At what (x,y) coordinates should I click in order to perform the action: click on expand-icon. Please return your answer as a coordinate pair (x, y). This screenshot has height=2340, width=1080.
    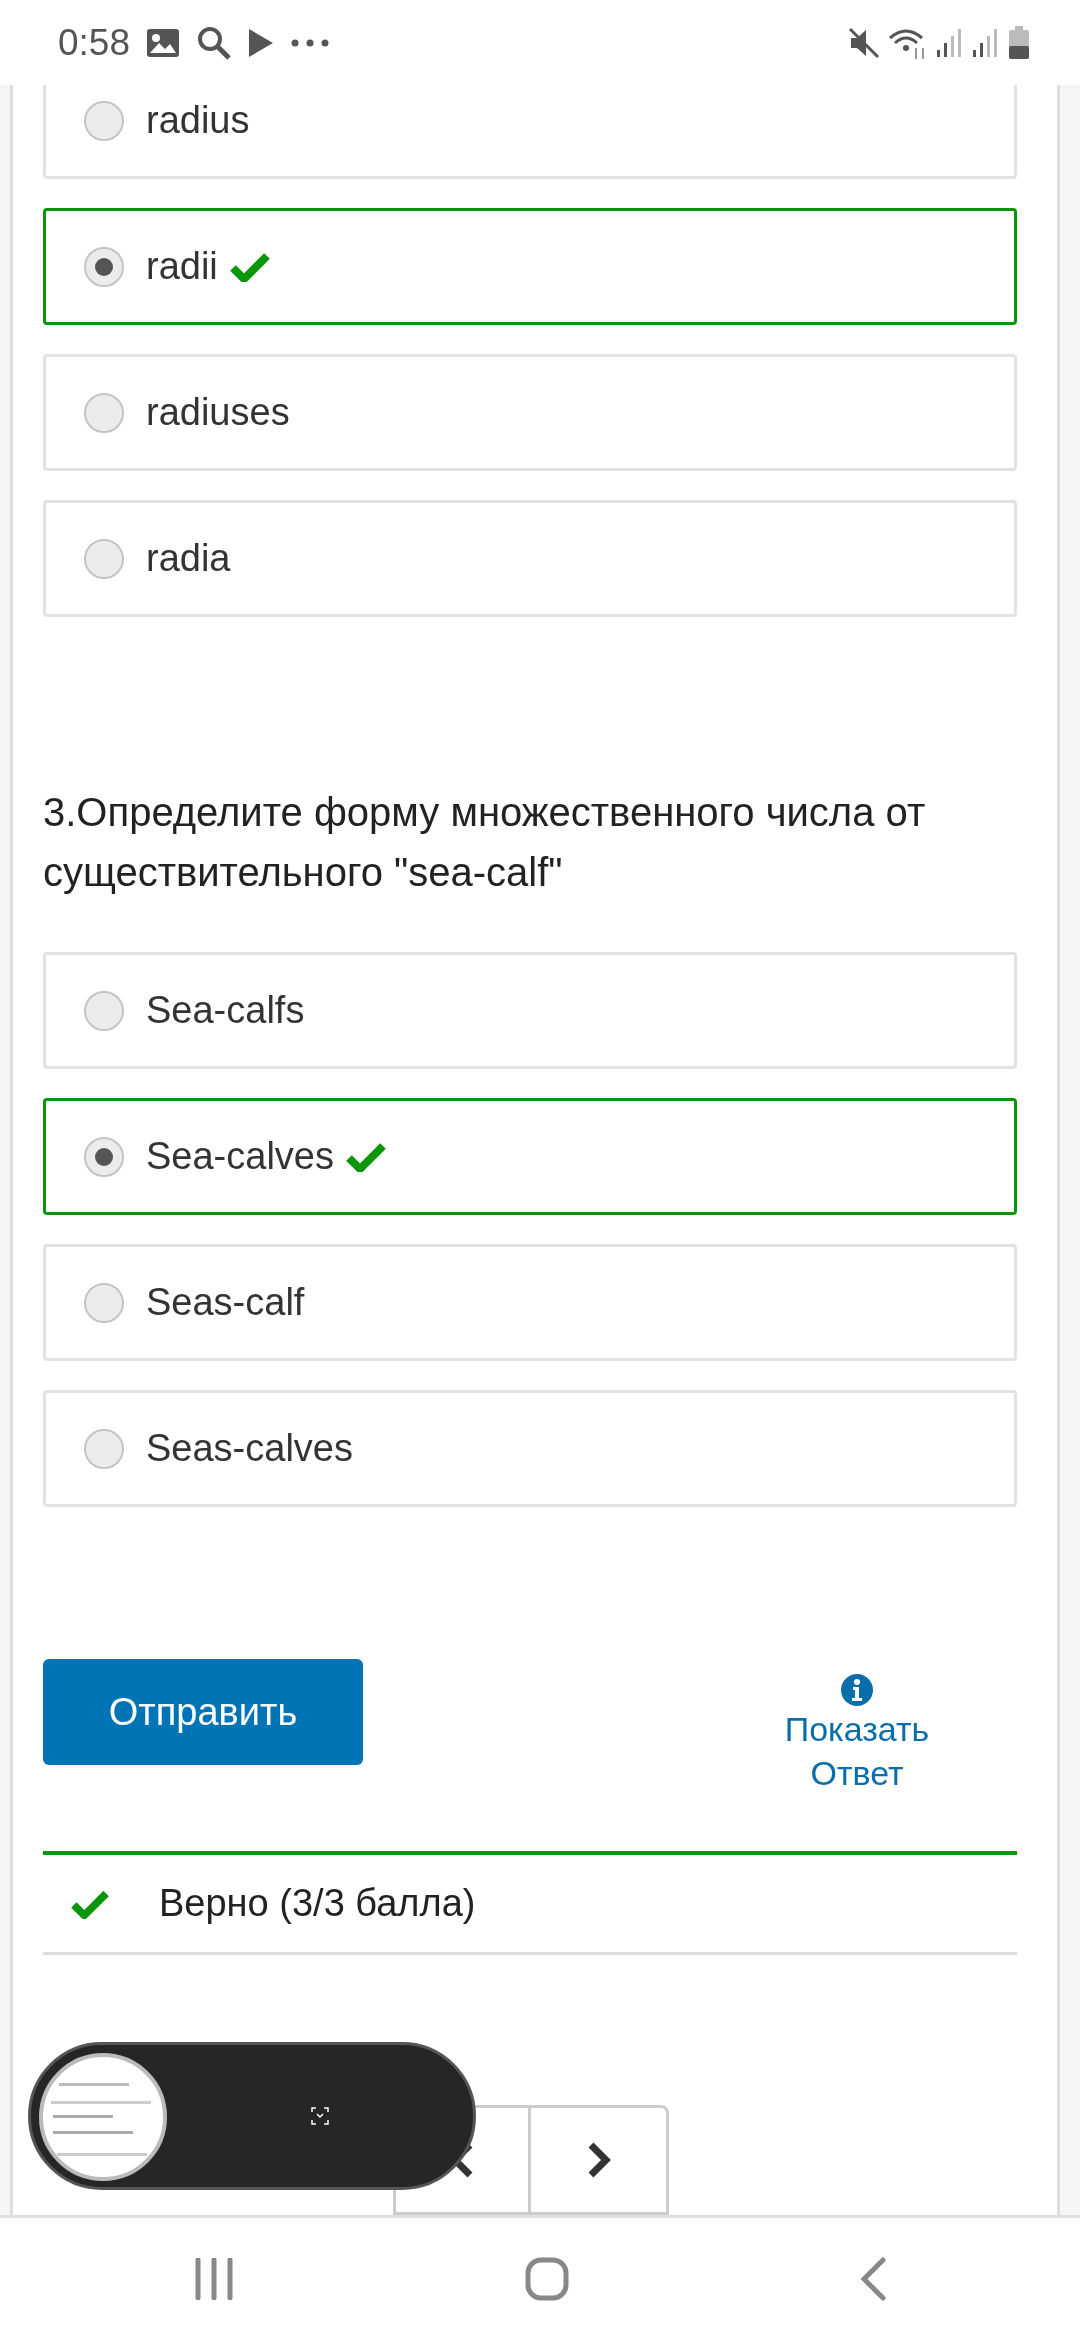
    Looking at the image, I should click on (320, 2116).